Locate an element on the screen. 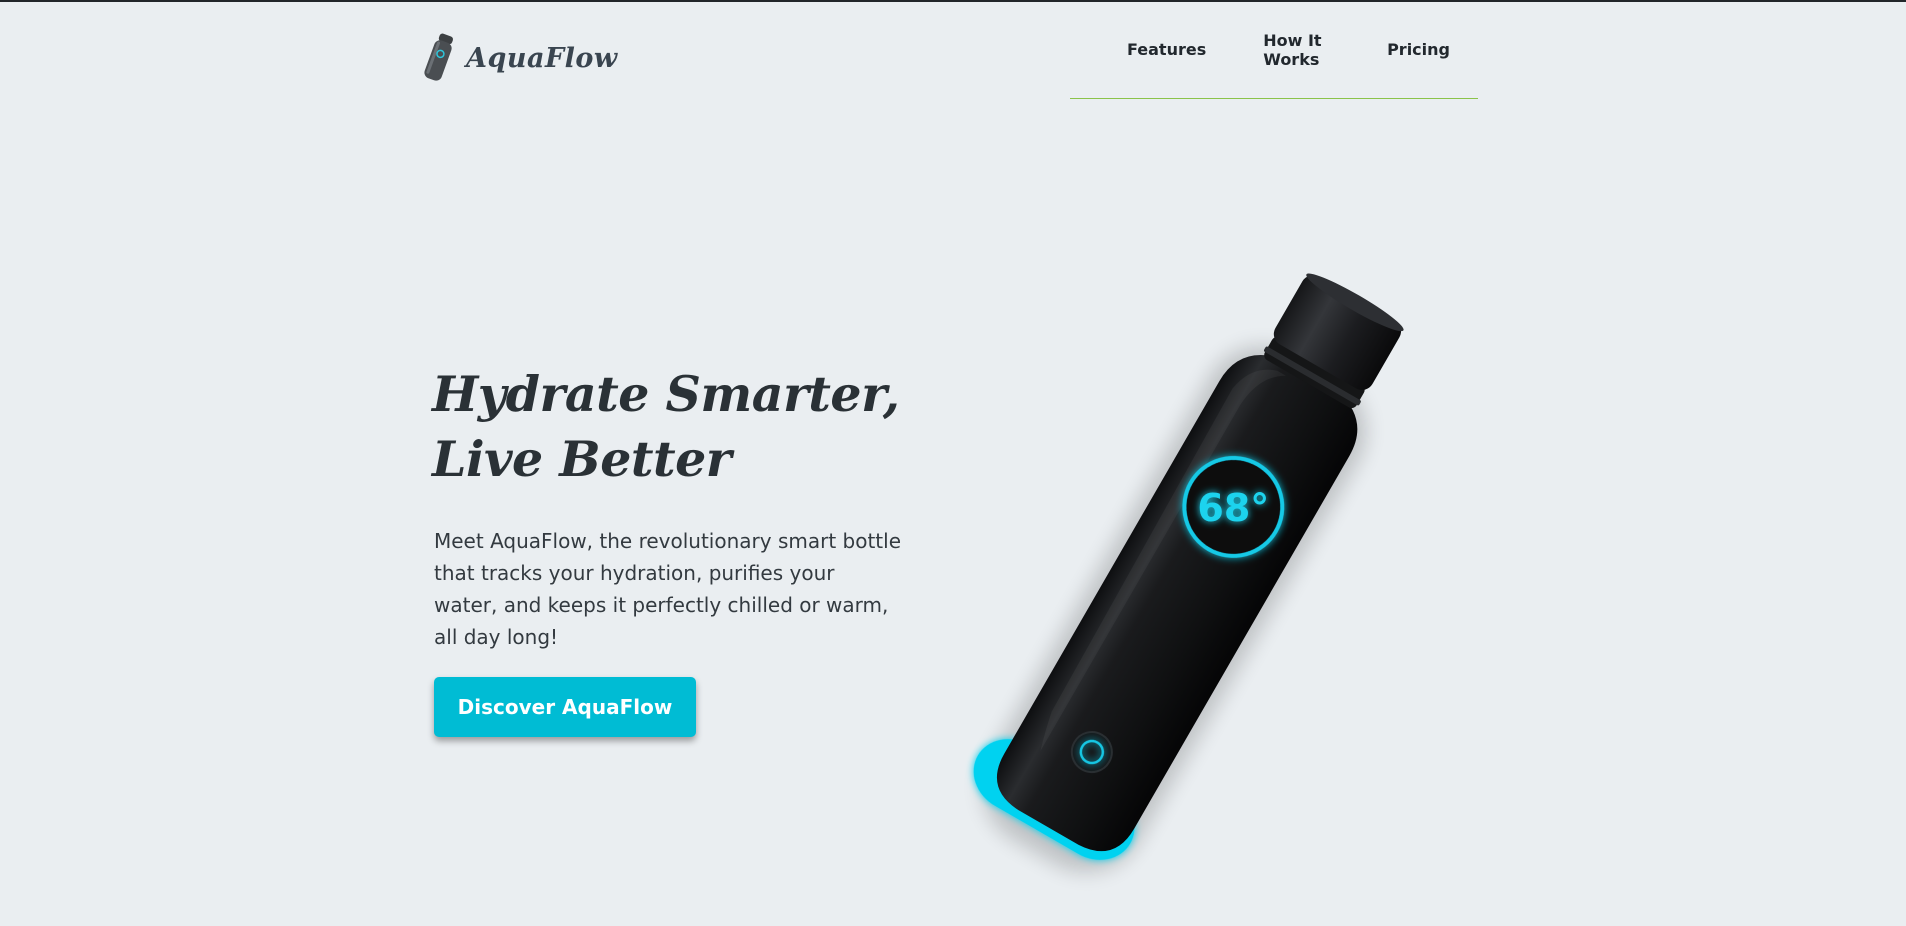  nav-pricing: Pricing is located at coordinates (1418, 49).